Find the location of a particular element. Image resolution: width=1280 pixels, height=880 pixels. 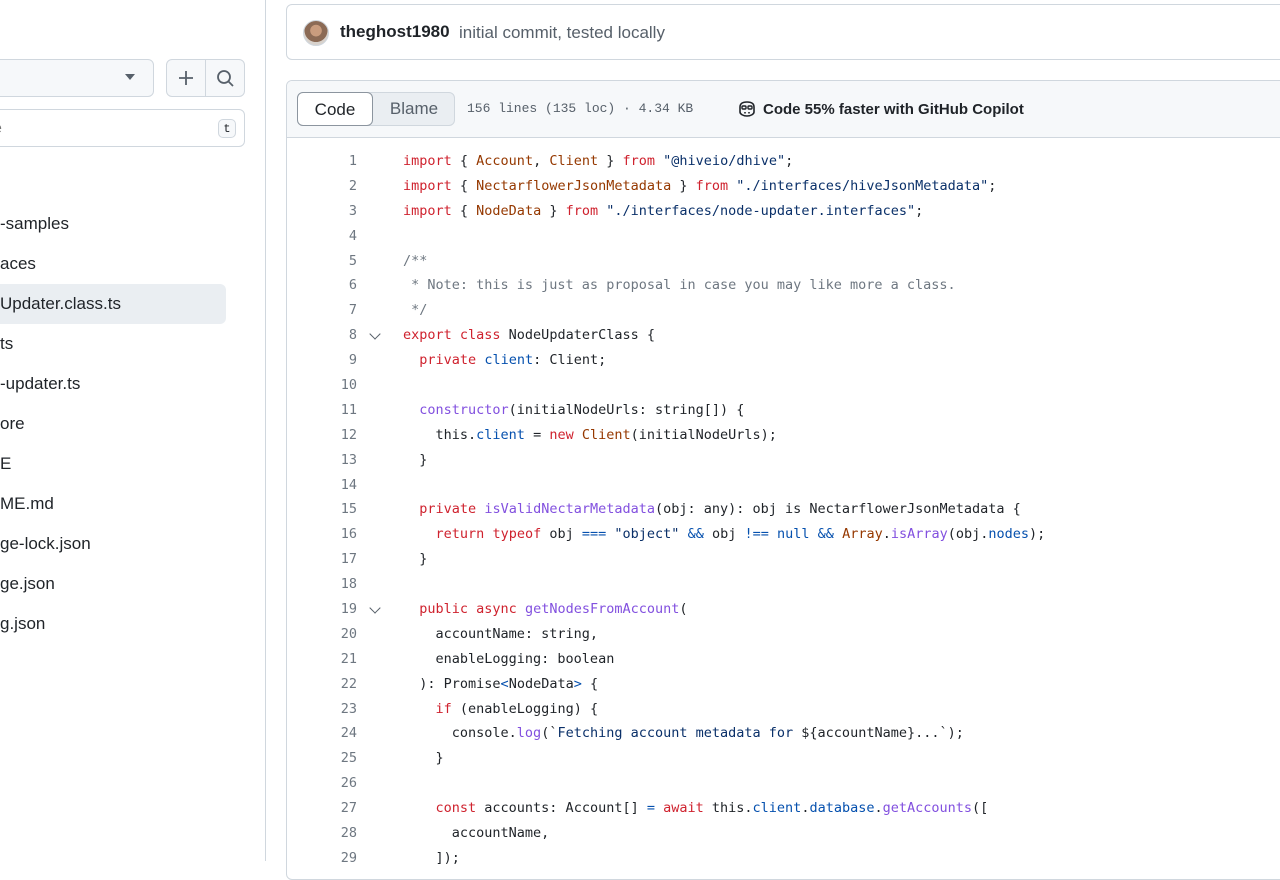

line-number: 25 is located at coordinates (322, 758).